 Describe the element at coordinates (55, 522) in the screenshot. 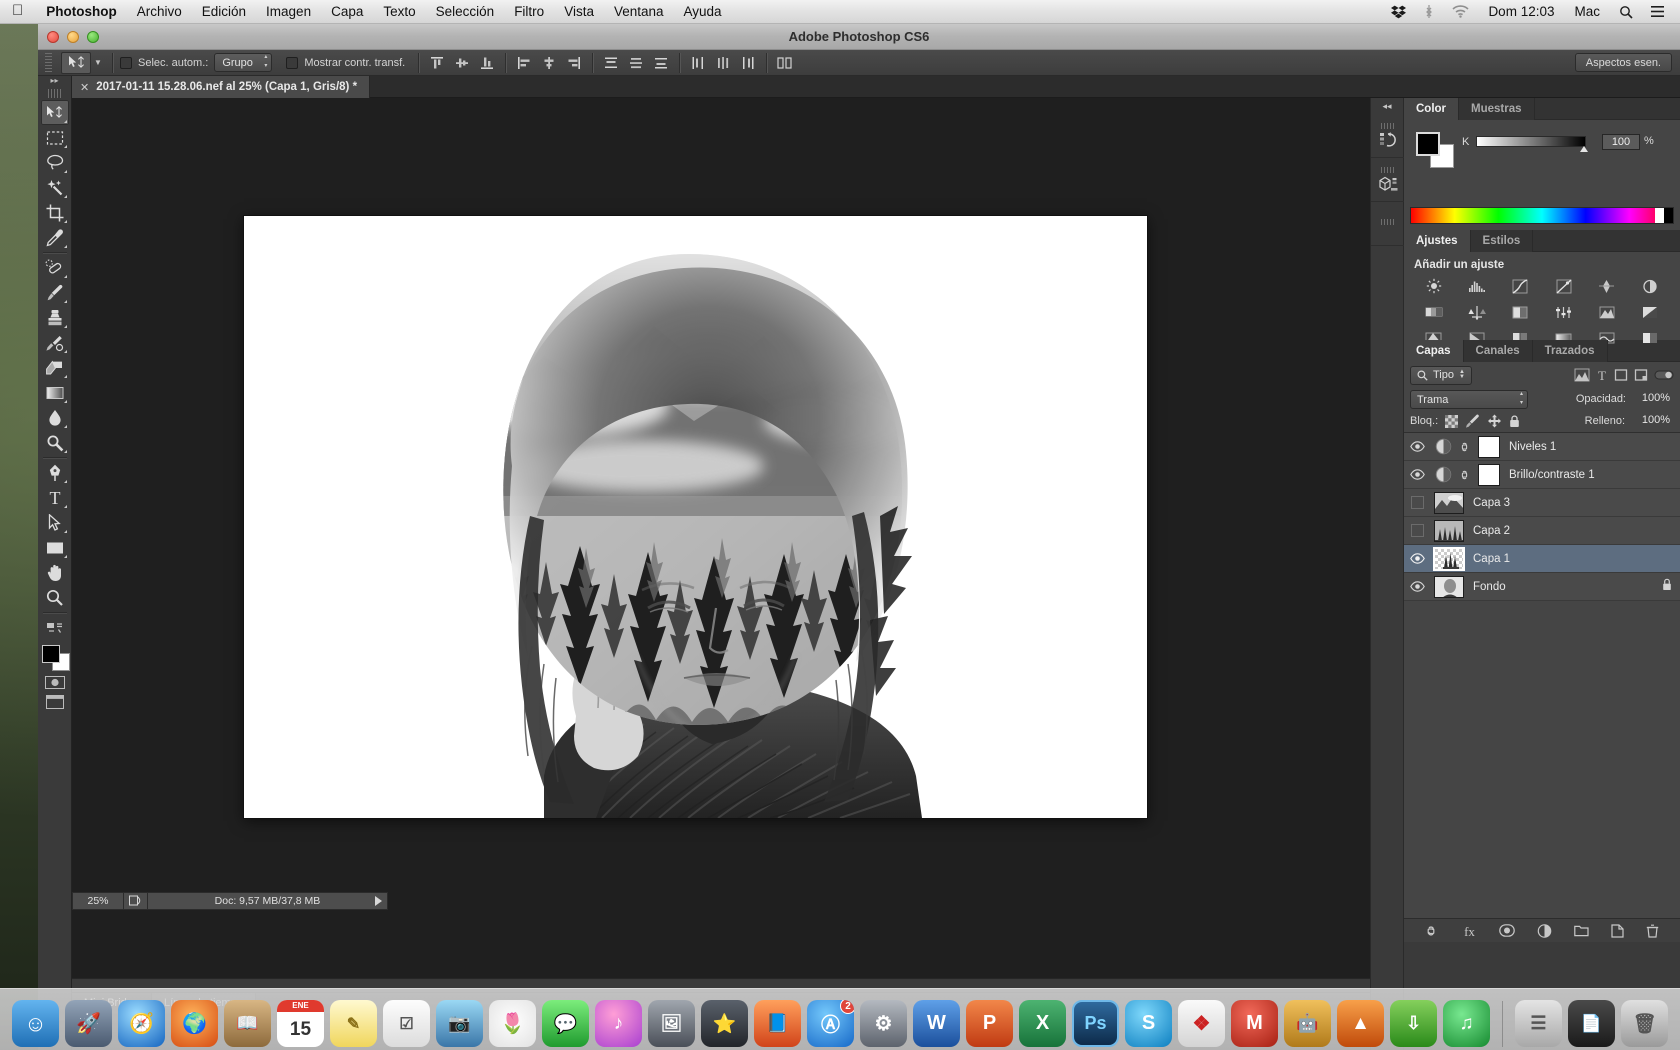

I see `path-selection-tool` at that location.